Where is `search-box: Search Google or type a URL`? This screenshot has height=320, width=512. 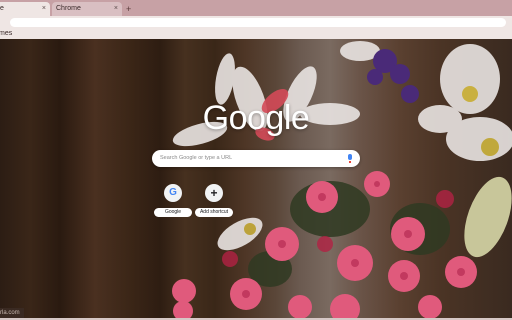
search-box: Search Google or type a URL is located at coordinates (256, 158).